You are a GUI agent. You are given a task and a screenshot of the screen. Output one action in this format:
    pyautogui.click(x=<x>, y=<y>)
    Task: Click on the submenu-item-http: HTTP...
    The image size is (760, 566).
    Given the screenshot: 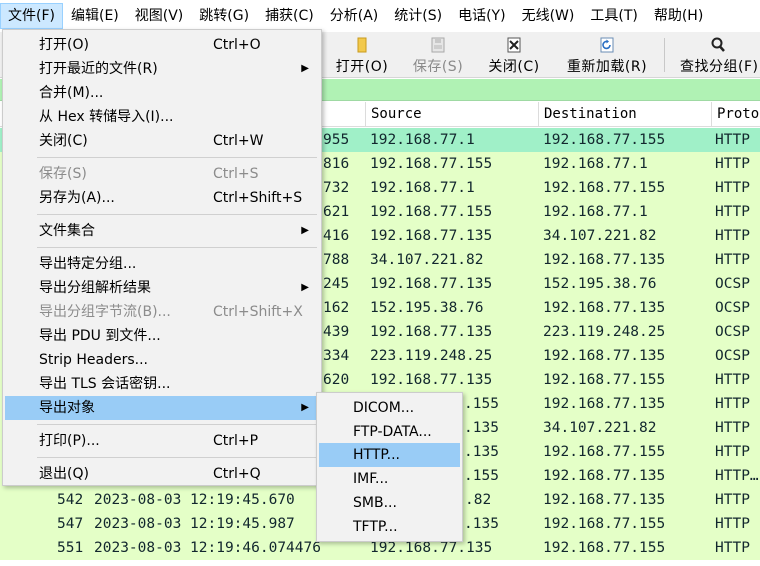 What is the action you would take?
    pyautogui.click(x=389, y=455)
    